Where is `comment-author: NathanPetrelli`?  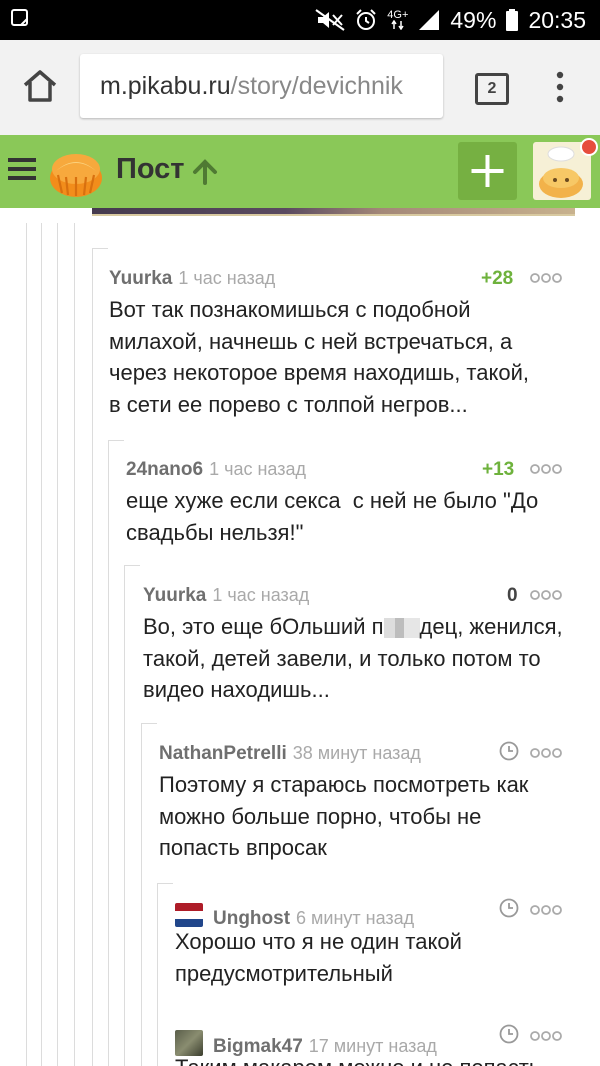
comment-author: NathanPetrelli is located at coordinates (223, 754).